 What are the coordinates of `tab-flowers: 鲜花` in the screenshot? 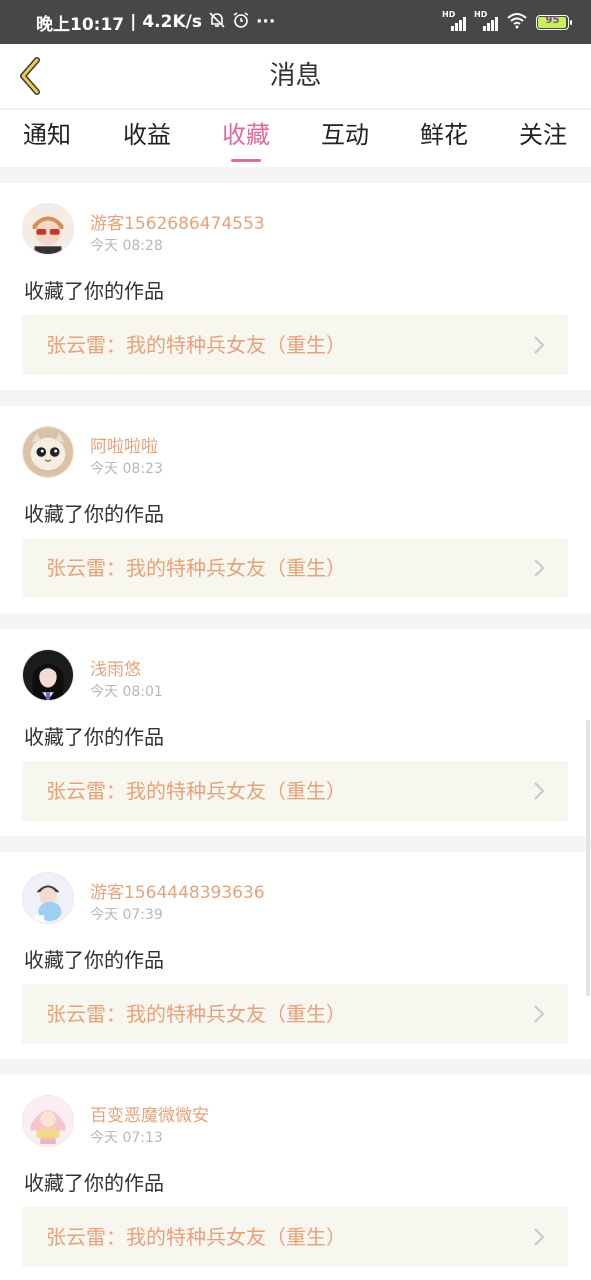 It's located at (444, 136).